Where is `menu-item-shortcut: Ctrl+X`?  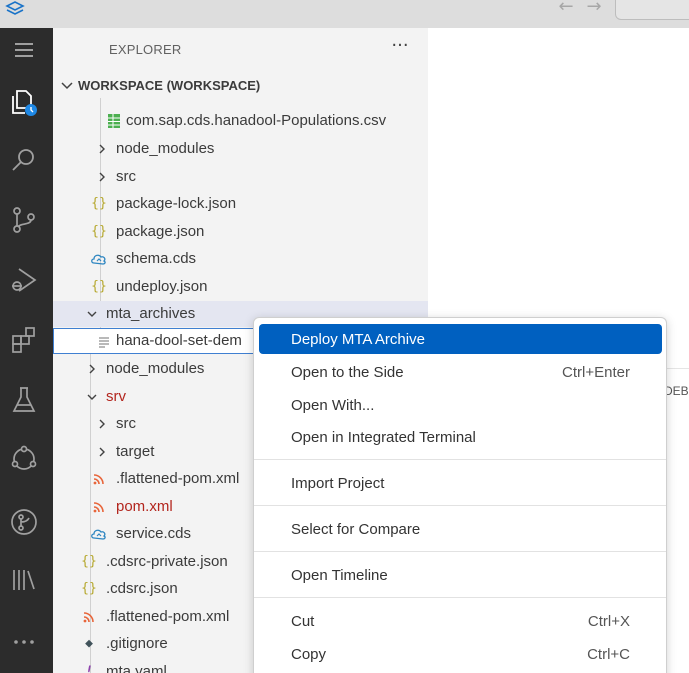
menu-item-shortcut: Ctrl+X is located at coordinates (608, 621).